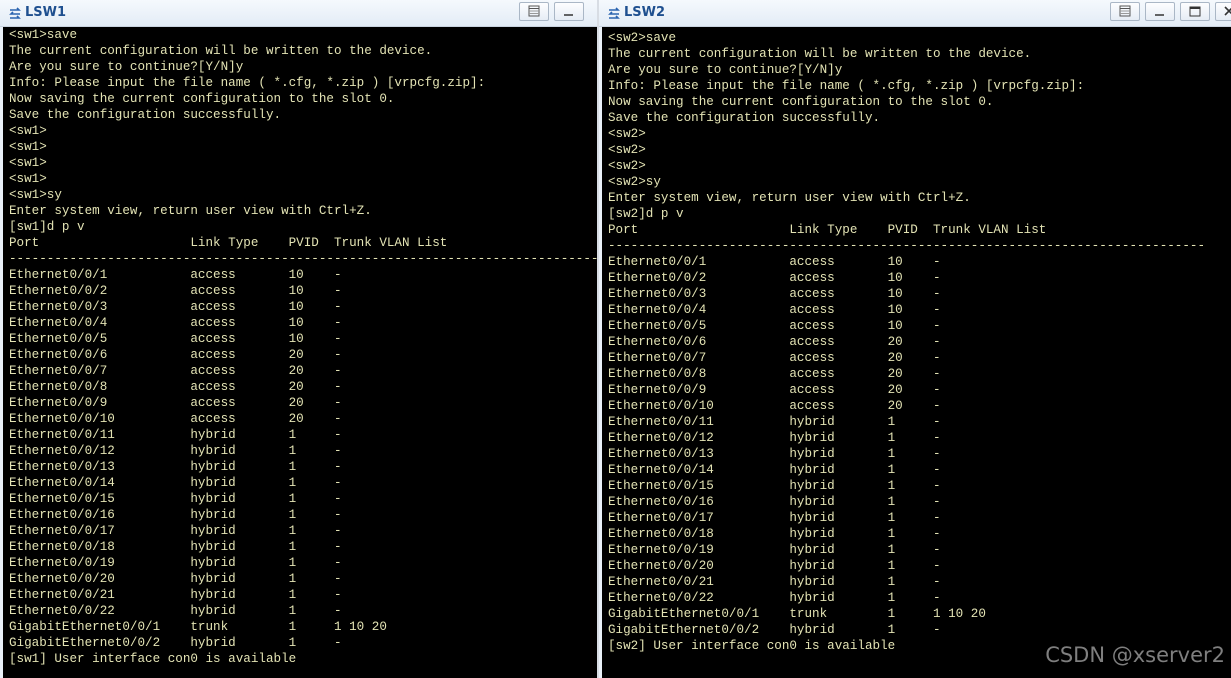 The width and height of the screenshot is (1231, 678). I want to click on terminal-line: [sw1] User interface con0 is available, so click(153, 659).